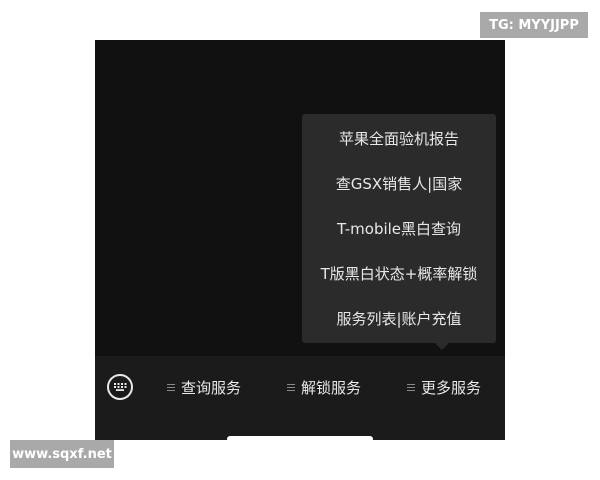 The height and width of the screenshot is (480, 600). I want to click on menu-item-full-inspection-report: 苹果全面验机报告, so click(399, 138).